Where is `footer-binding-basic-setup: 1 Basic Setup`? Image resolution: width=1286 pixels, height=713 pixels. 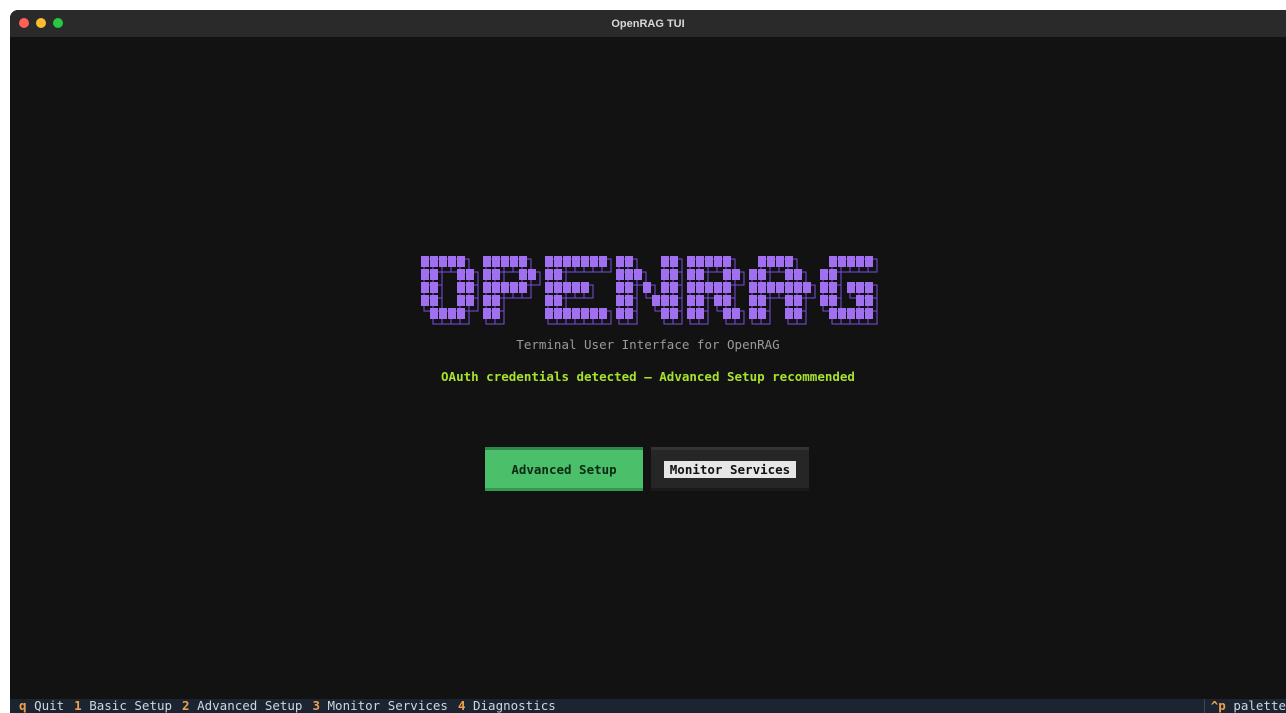
footer-binding-basic-setup: 1 Basic Setup is located at coordinates (123, 705).